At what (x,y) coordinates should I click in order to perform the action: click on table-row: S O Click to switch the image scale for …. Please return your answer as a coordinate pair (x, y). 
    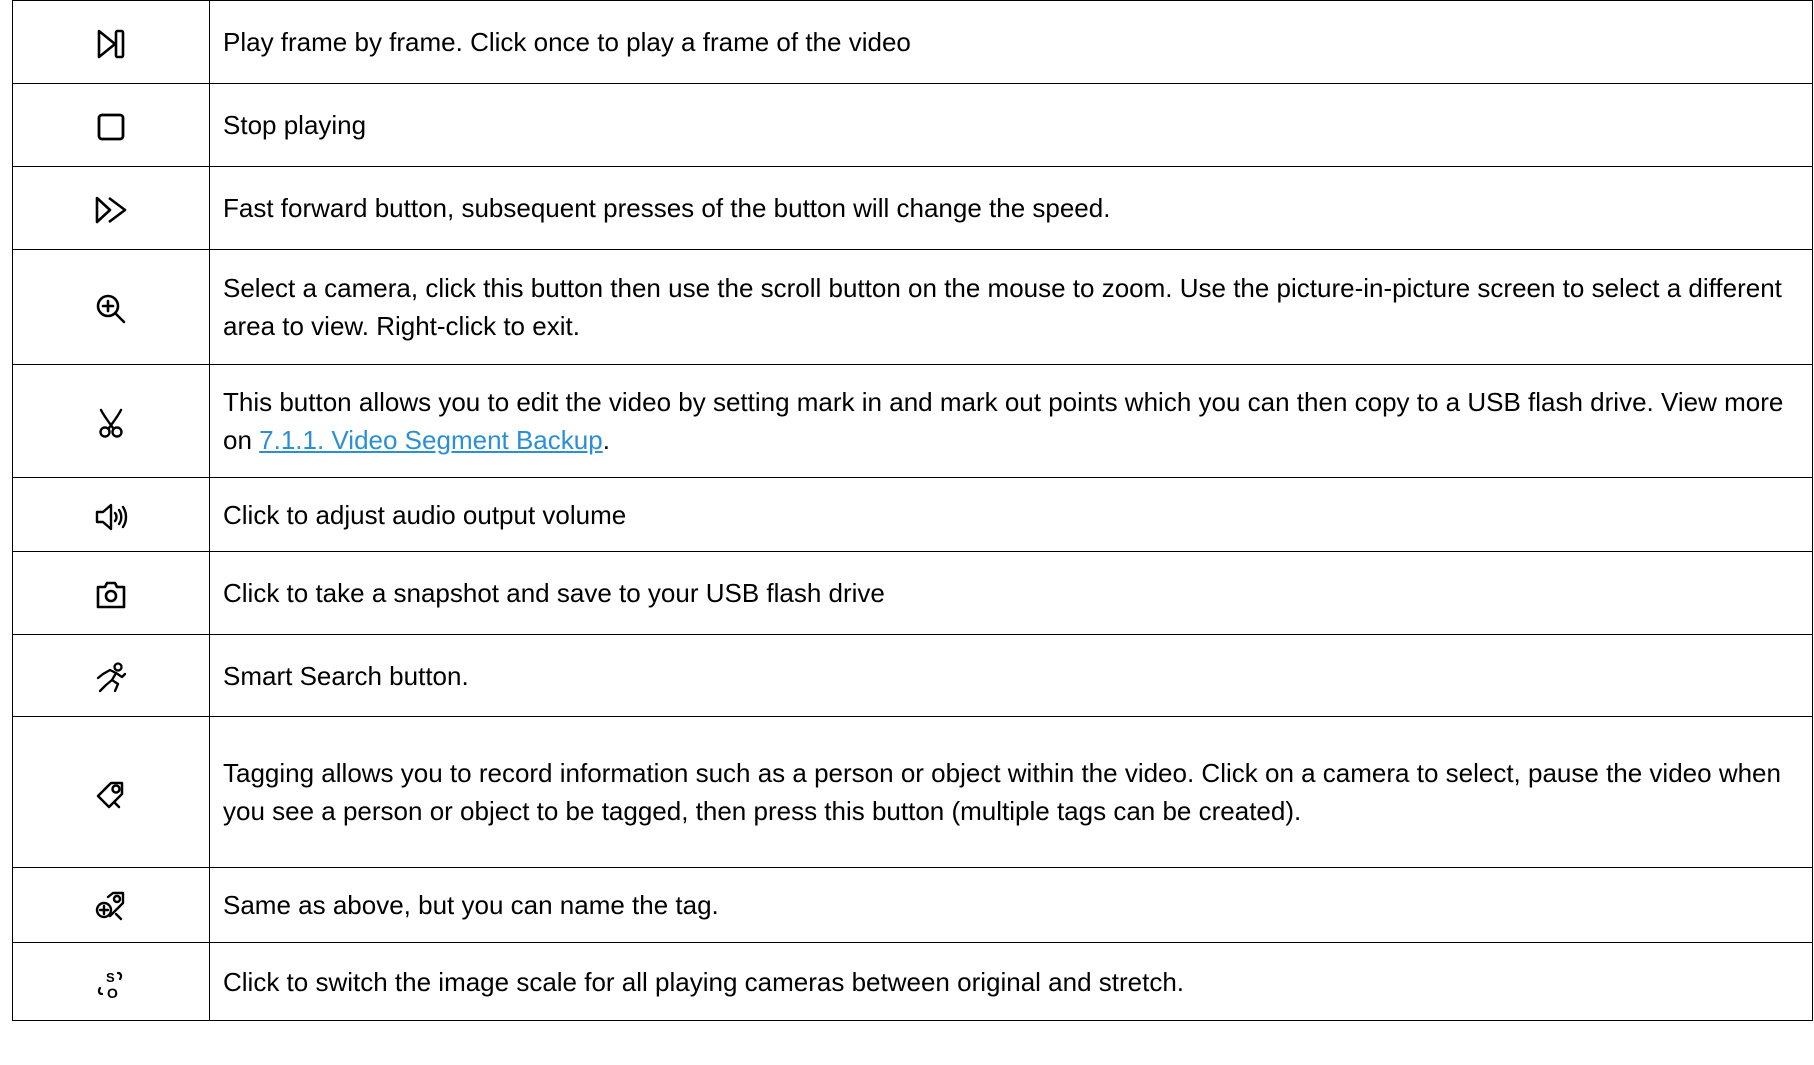
    Looking at the image, I should click on (912, 981).